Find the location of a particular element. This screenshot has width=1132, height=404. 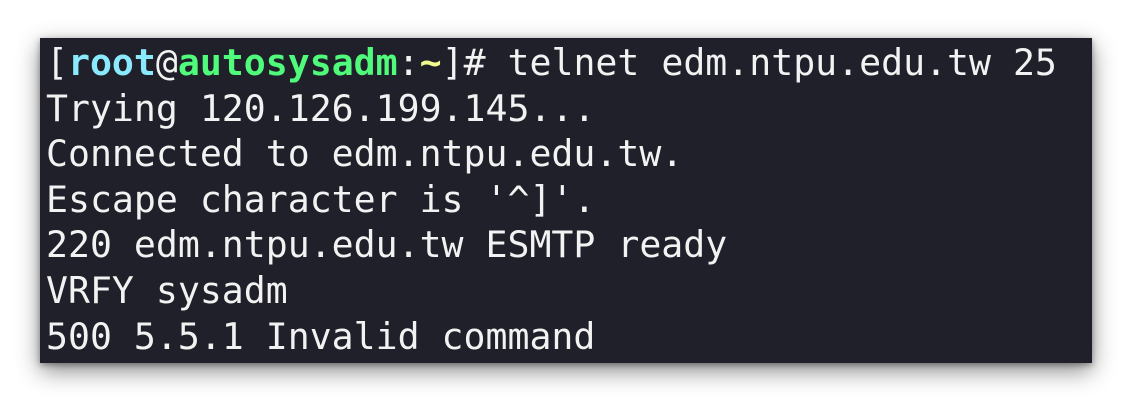

prompt-user: root is located at coordinates (111, 62).